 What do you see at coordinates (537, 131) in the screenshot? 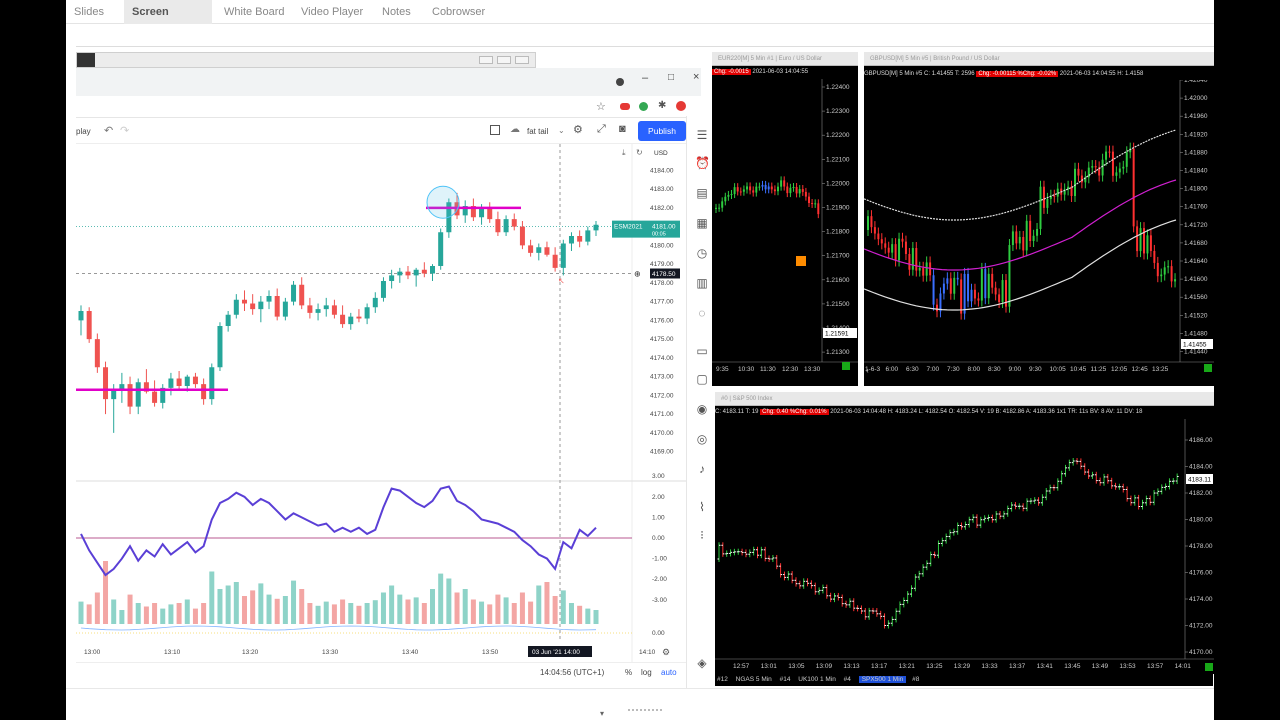
I see `chart-style-dropdown: fat tail` at bounding box center [537, 131].